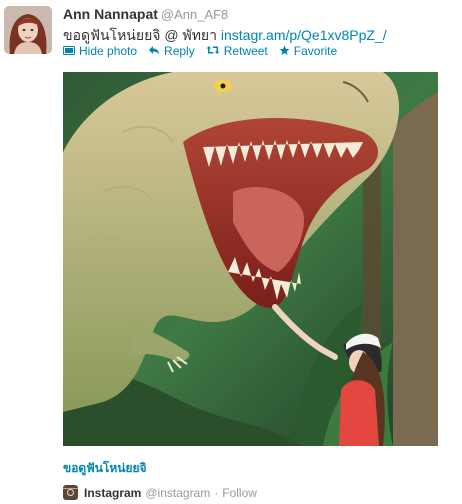  I want to click on avatar, so click(28, 30).